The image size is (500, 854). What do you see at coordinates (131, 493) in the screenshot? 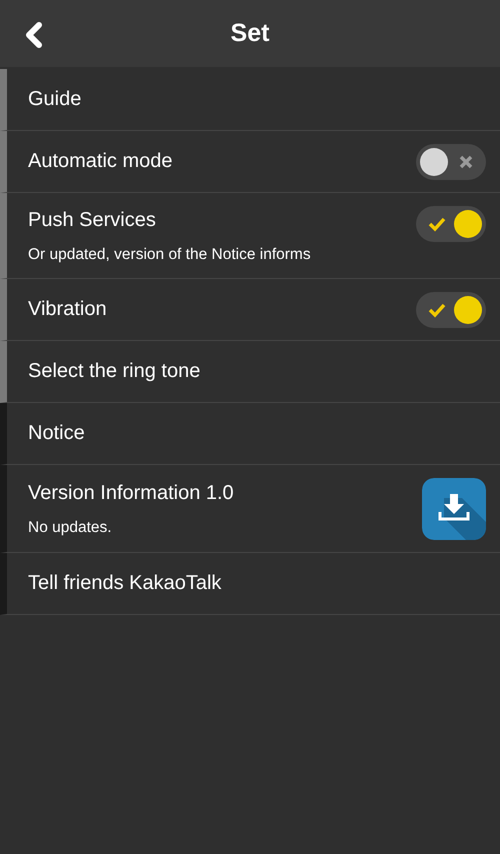
I see `setting-label: Version Information 1.0` at bounding box center [131, 493].